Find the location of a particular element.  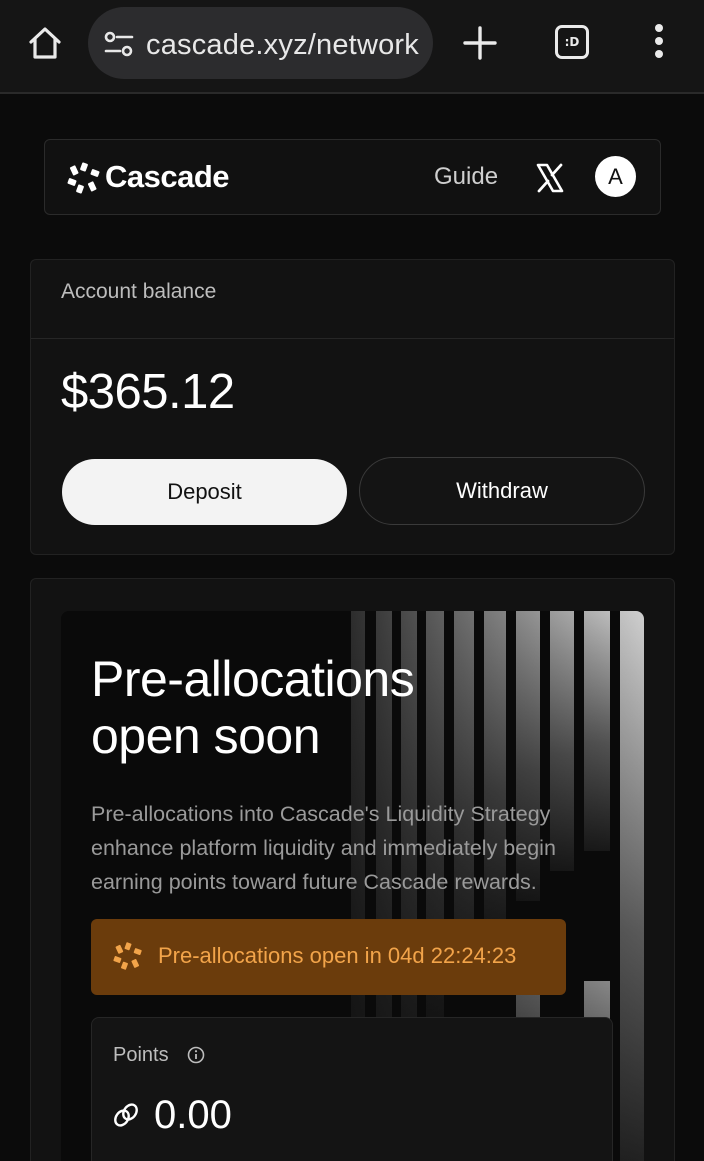

address-bar: cascade.xyz/network is located at coordinates (260, 43).